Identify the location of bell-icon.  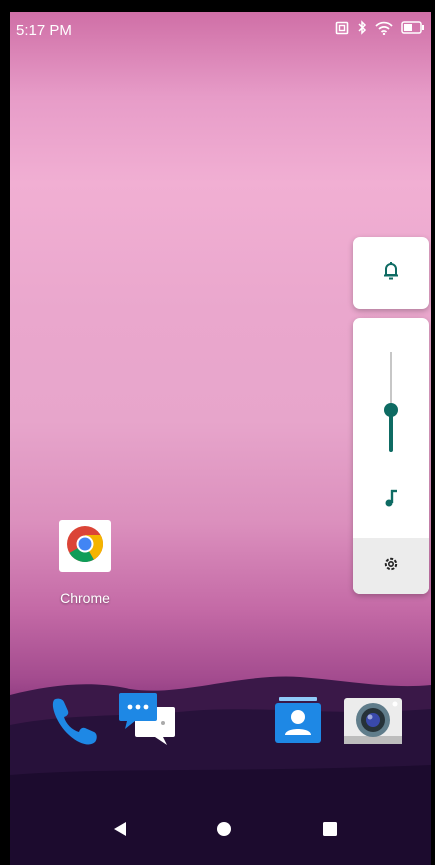
(391, 273).